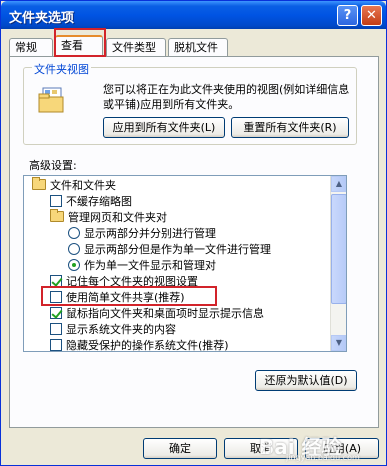  I want to click on help-button: ?, so click(347, 15).